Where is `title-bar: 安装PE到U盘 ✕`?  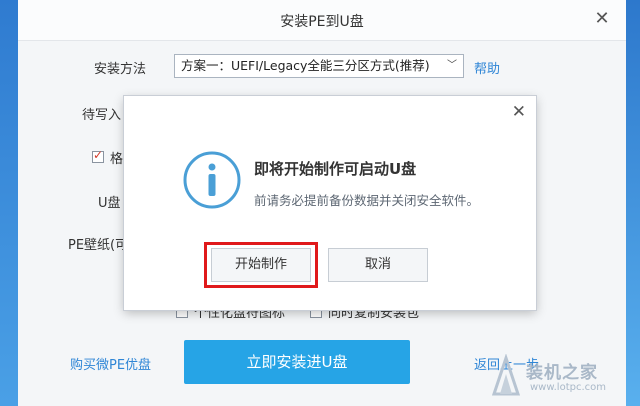 title-bar: 安装PE到U盘 ✕ is located at coordinates (322, 20).